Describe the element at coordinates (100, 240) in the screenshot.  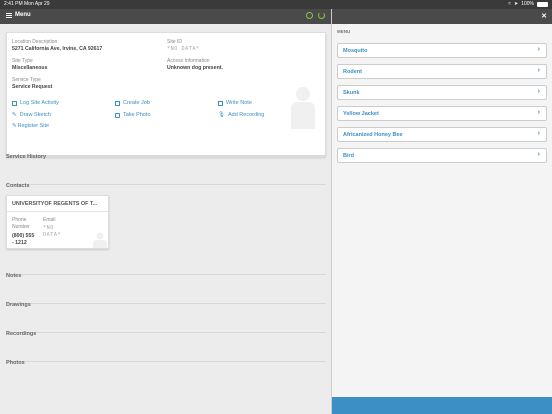
I see `contact-person-icon` at that location.